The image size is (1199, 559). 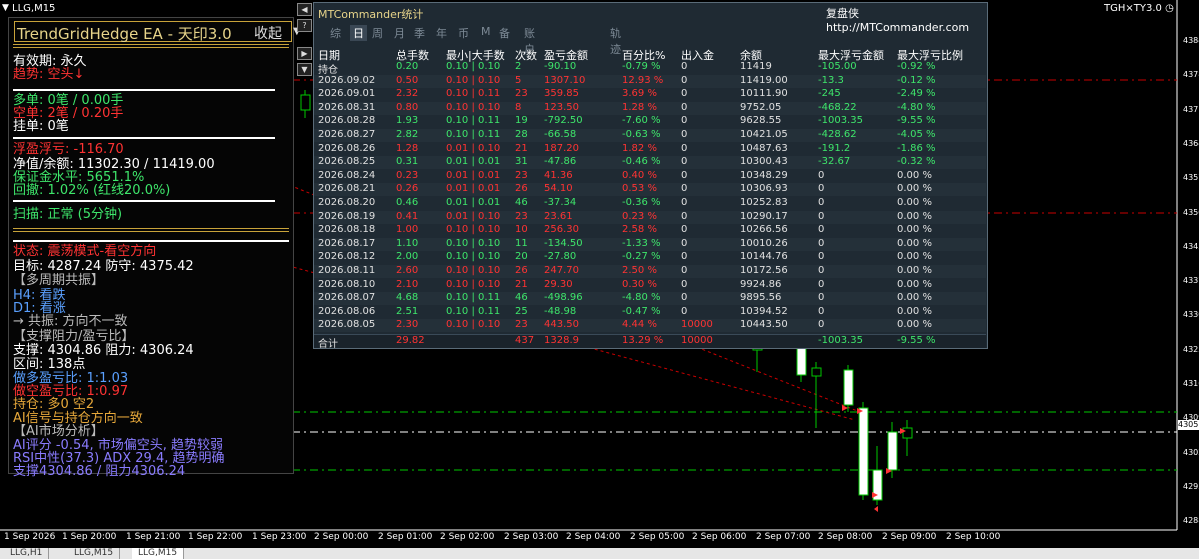 I want to click on time-tick: 2 Sep 07:00, so click(x=783, y=537).